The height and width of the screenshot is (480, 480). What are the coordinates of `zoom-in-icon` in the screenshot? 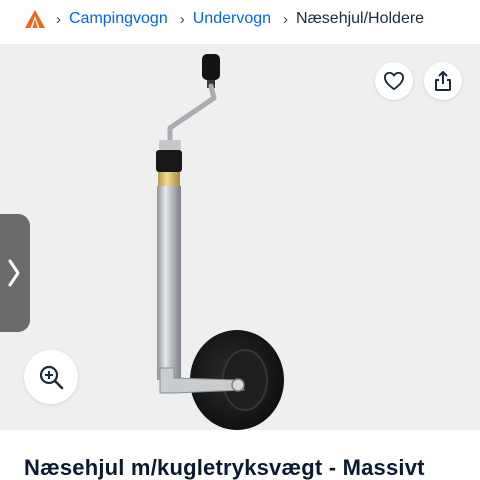 It's located at (51, 377).